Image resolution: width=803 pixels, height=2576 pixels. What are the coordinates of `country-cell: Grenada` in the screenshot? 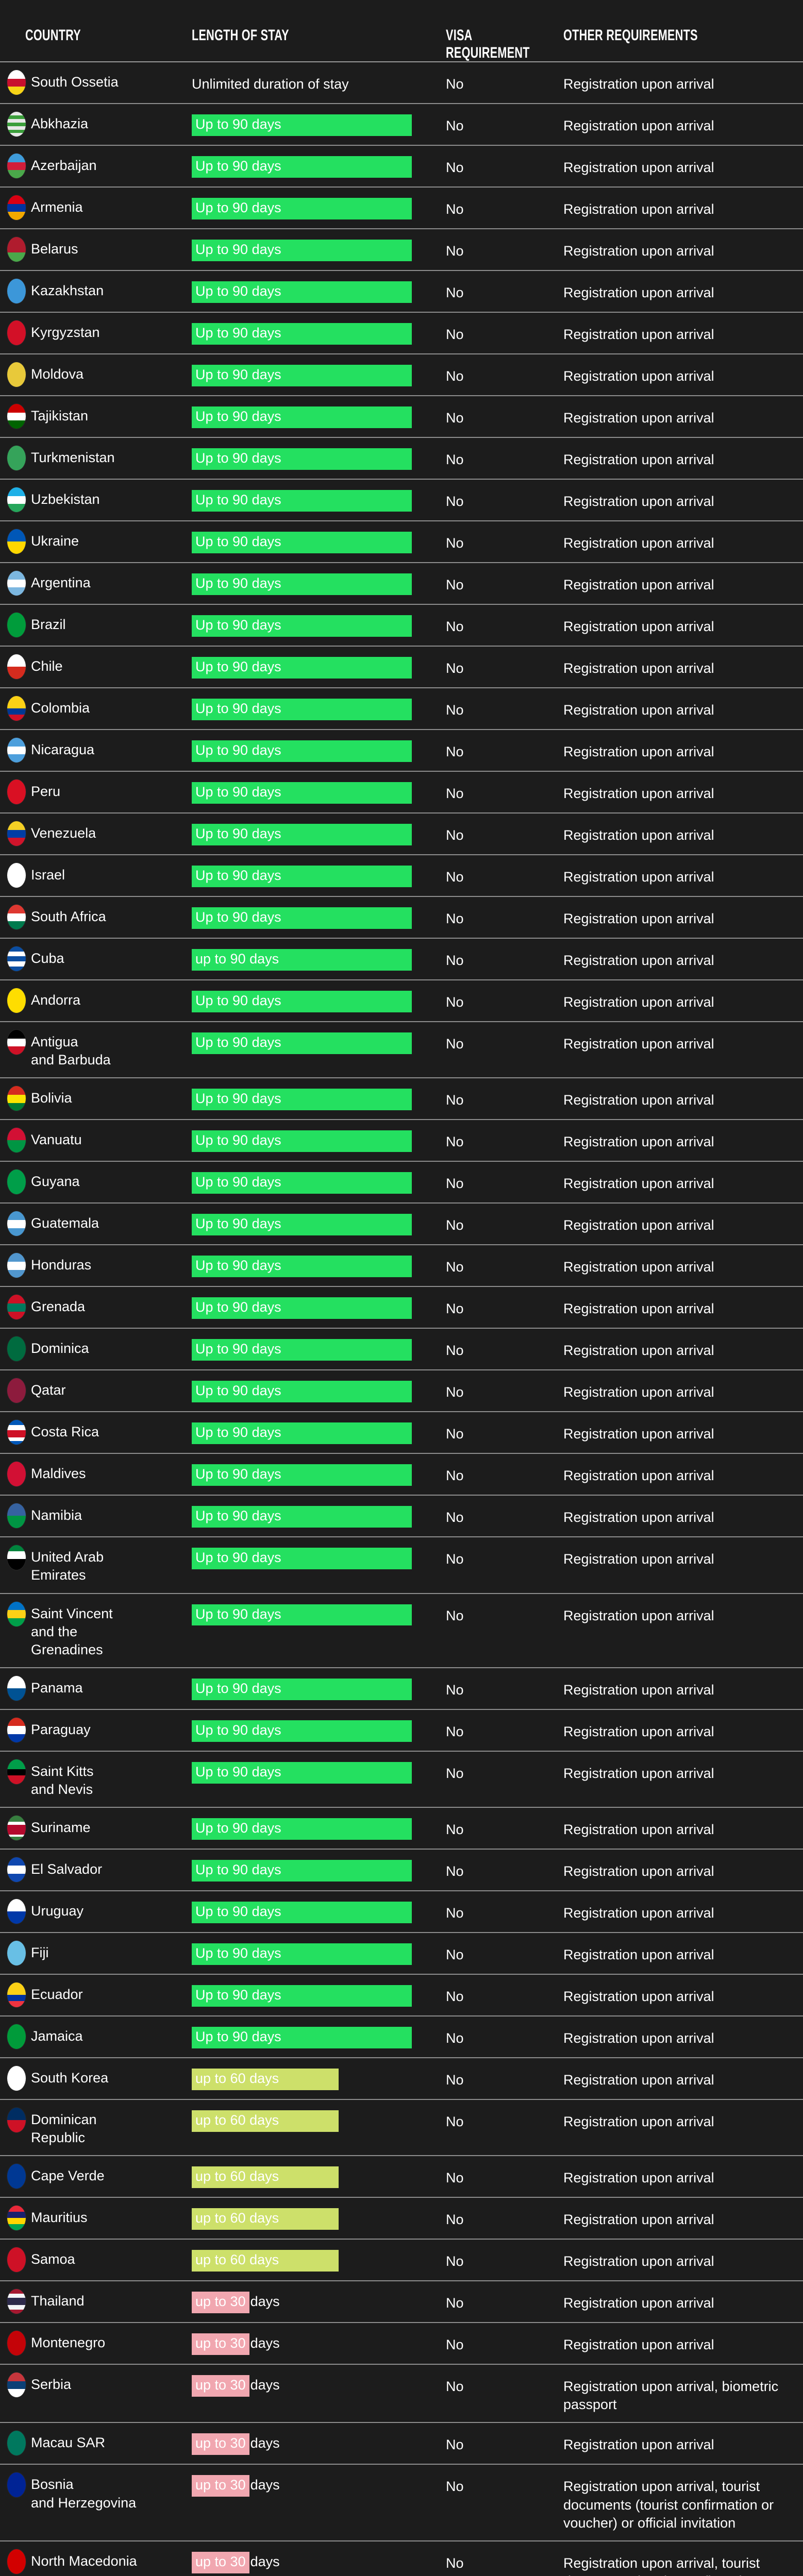 It's located at (96, 1307).